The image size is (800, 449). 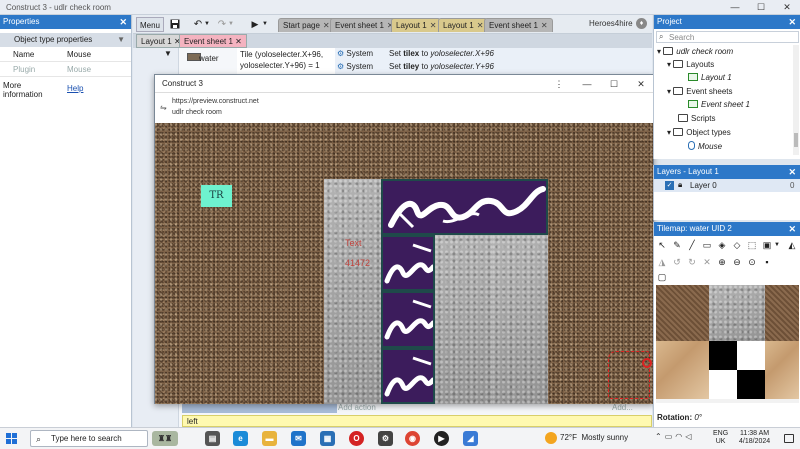 I want to click on rectangle-tool-icon: ▭, so click(x=707, y=245).